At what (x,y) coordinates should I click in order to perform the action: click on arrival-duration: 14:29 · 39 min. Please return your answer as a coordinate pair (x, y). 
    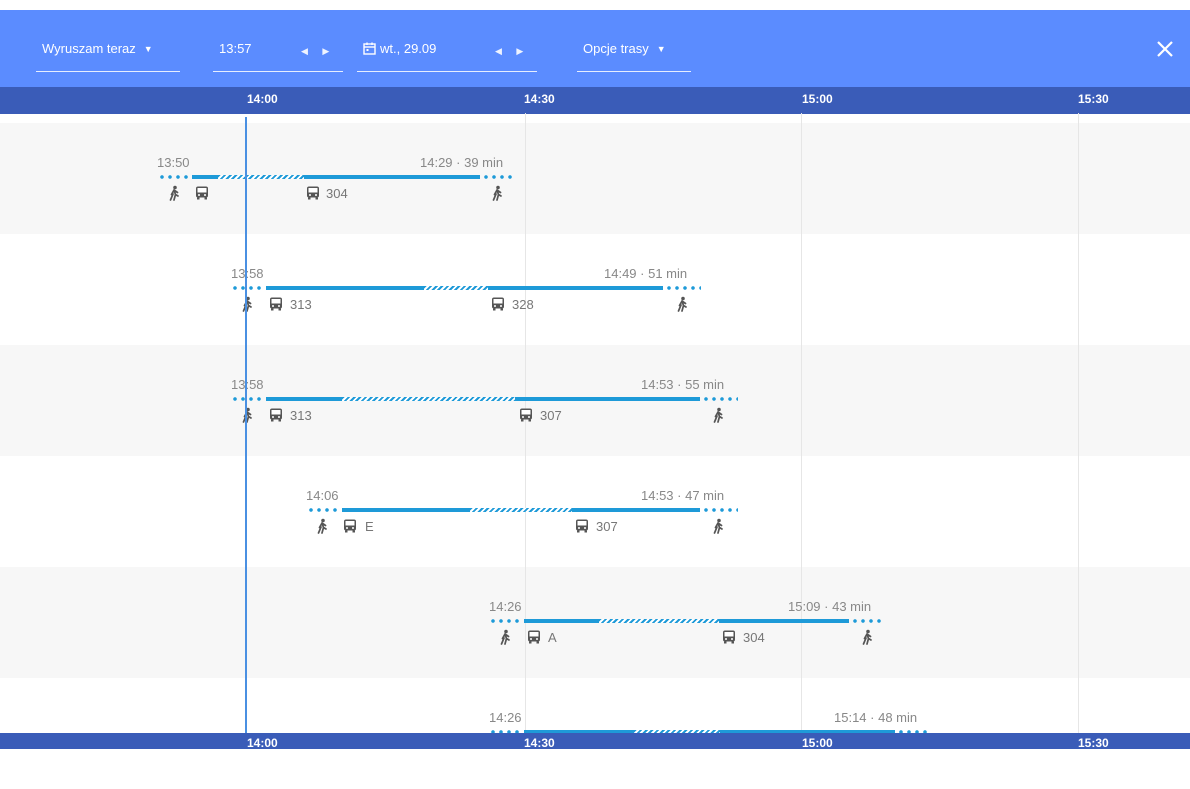
    Looking at the image, I should click on (462, 162).